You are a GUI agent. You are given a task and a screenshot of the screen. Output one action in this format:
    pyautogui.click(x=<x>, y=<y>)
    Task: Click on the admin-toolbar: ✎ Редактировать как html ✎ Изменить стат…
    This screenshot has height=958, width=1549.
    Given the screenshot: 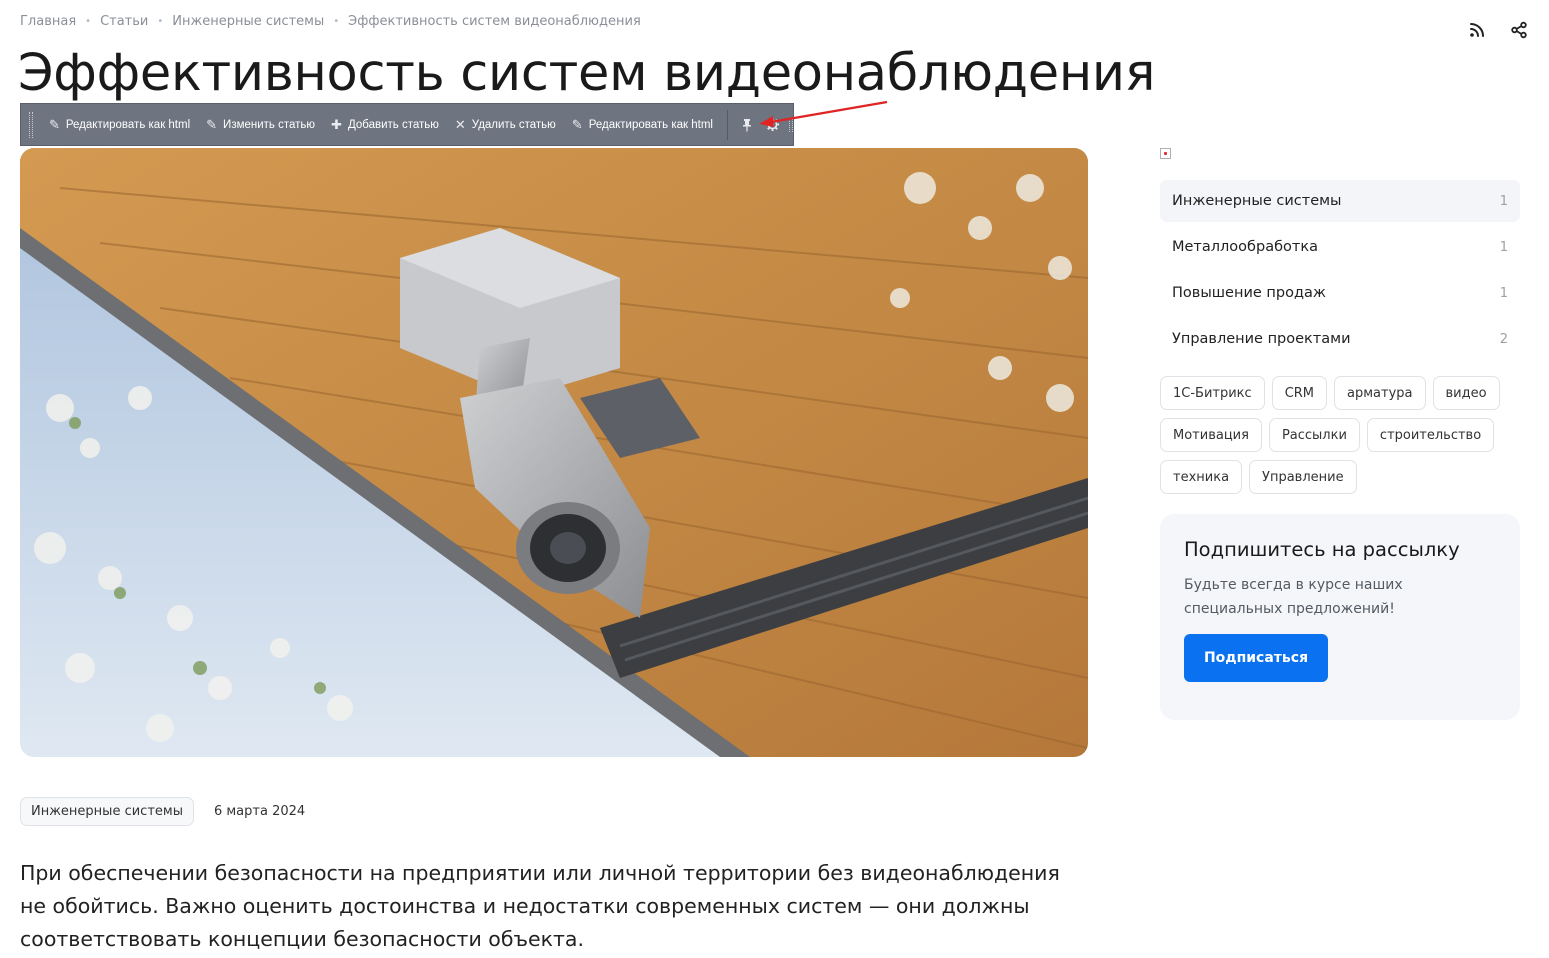 What is the action you would take?
    pyautogui.click(x=407, y=124)
    